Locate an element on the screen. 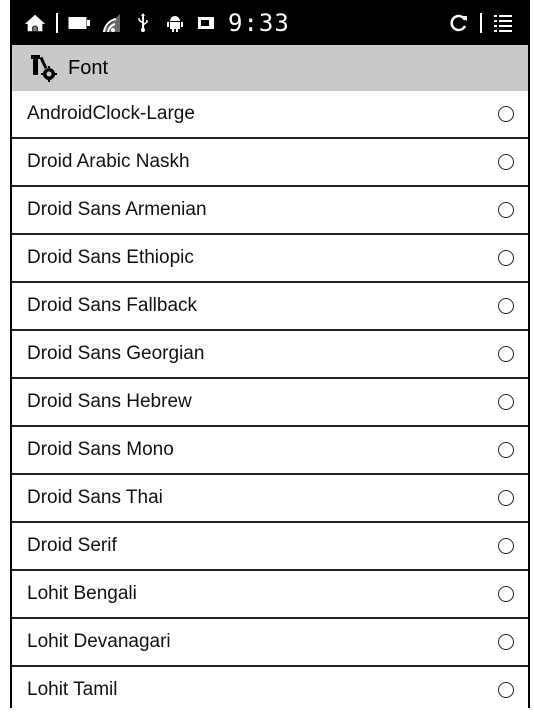 The image size is (534, 713). font-item: Droid Sans Thai is located at coordinates (270, 499).